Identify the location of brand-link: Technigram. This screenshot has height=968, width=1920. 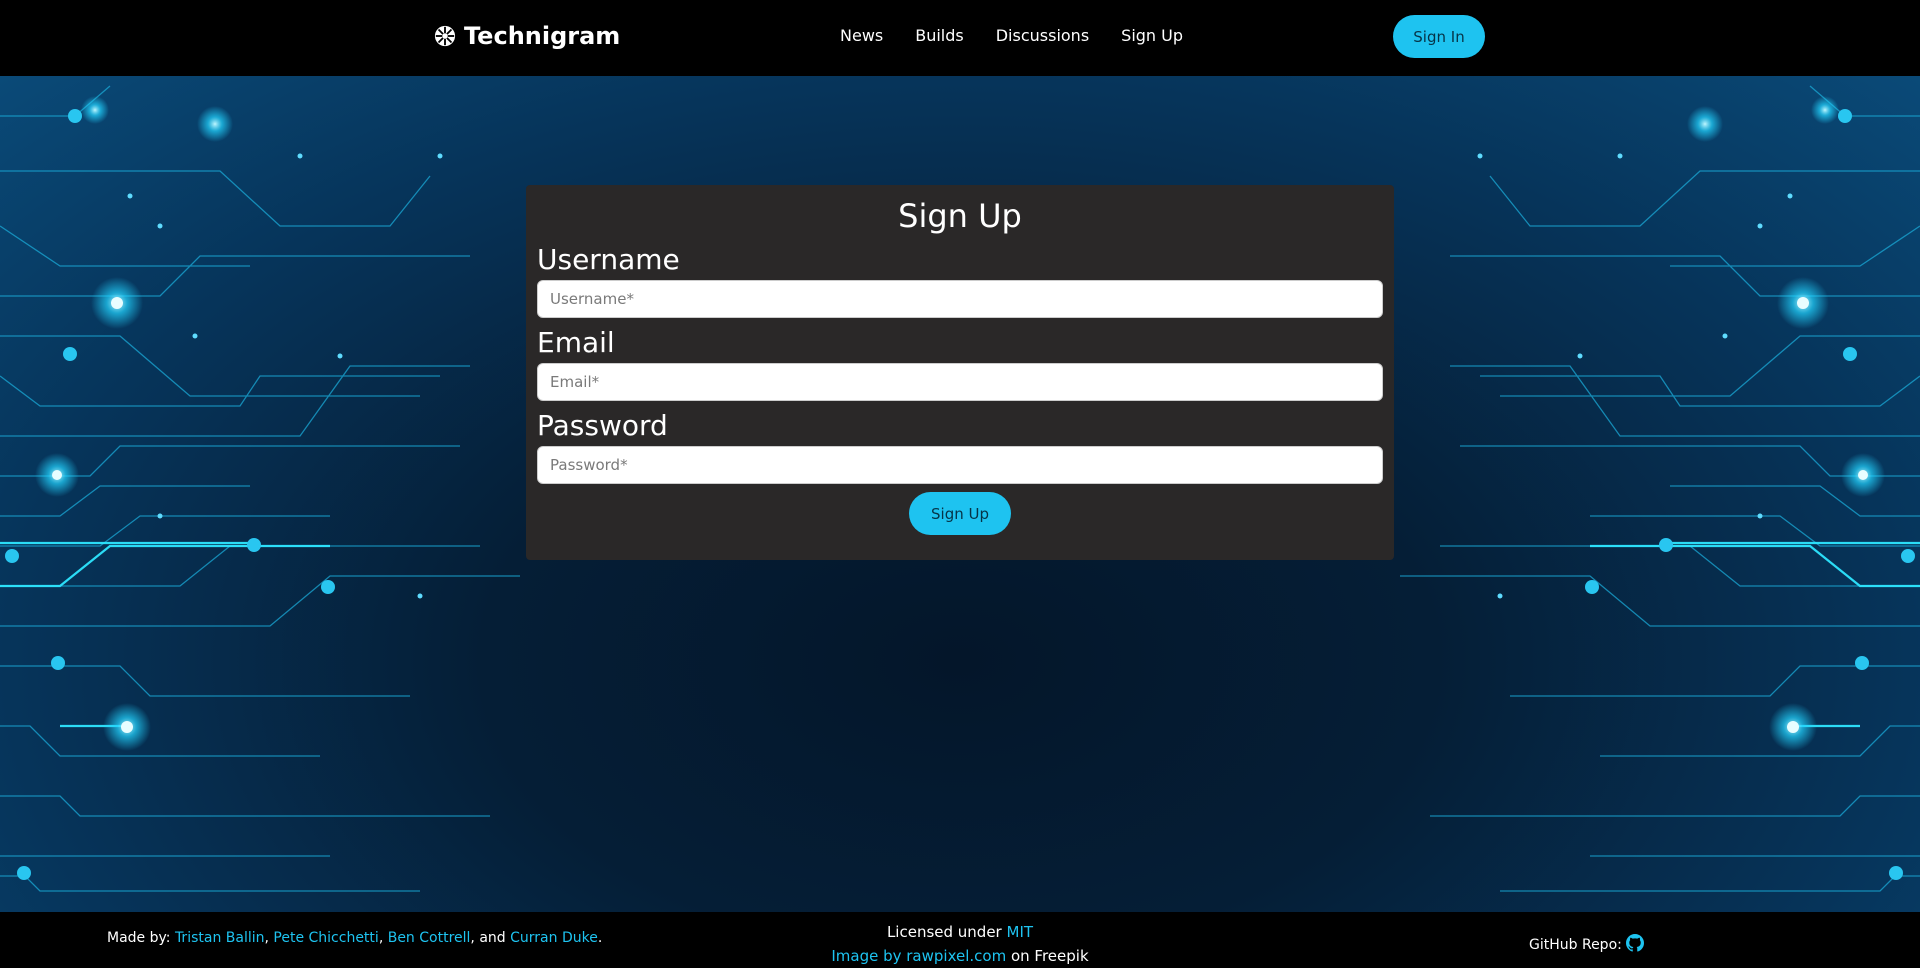
(527, 36).